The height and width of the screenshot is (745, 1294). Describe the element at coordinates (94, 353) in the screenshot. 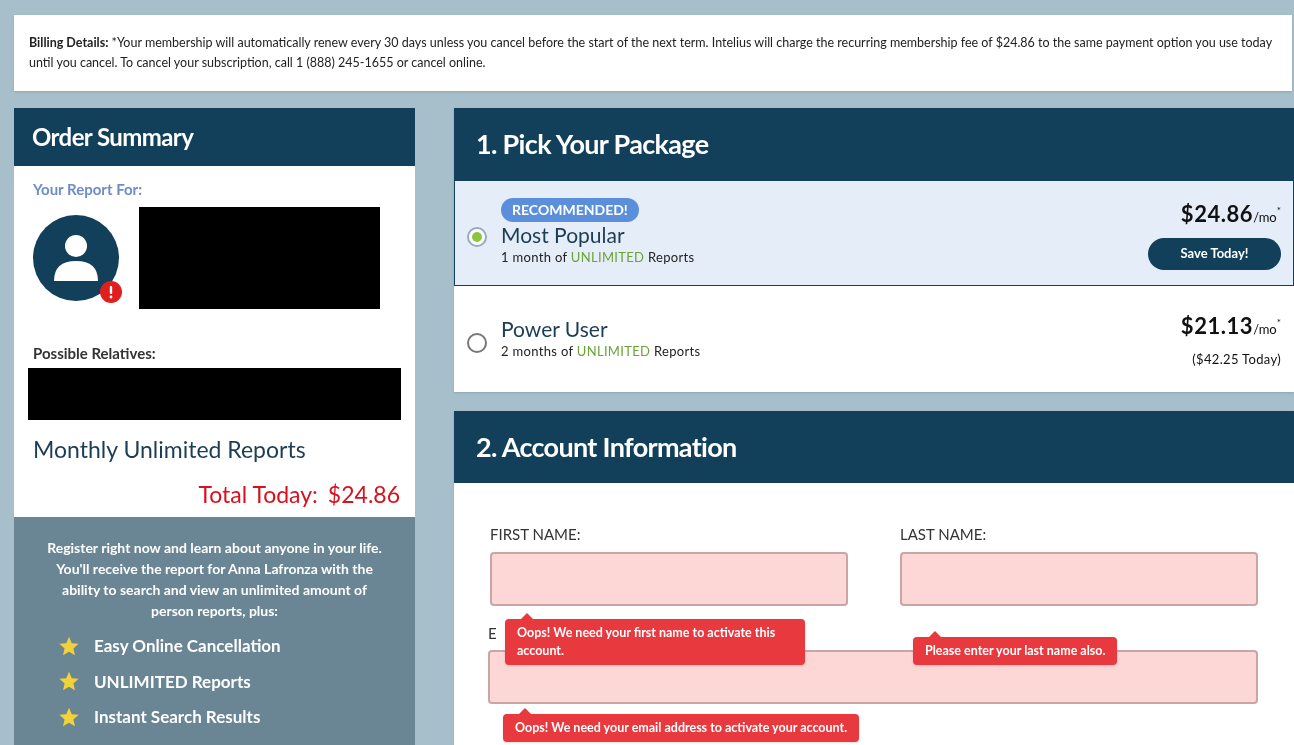

I see `relatives-label: Possible Relatives:` at that location.